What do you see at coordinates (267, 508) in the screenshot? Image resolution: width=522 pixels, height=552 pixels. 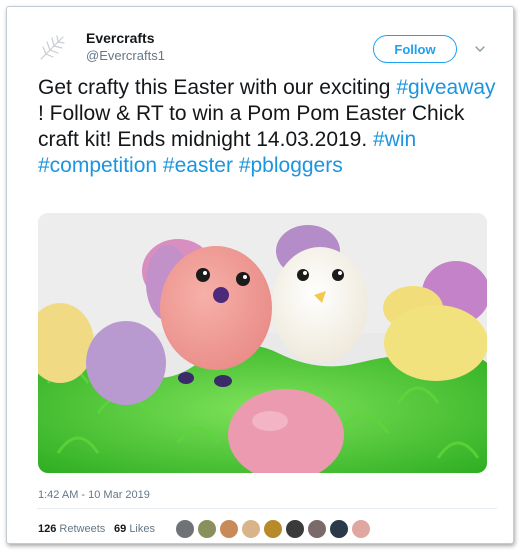 I see `divider` at bounding box center [267, 508].